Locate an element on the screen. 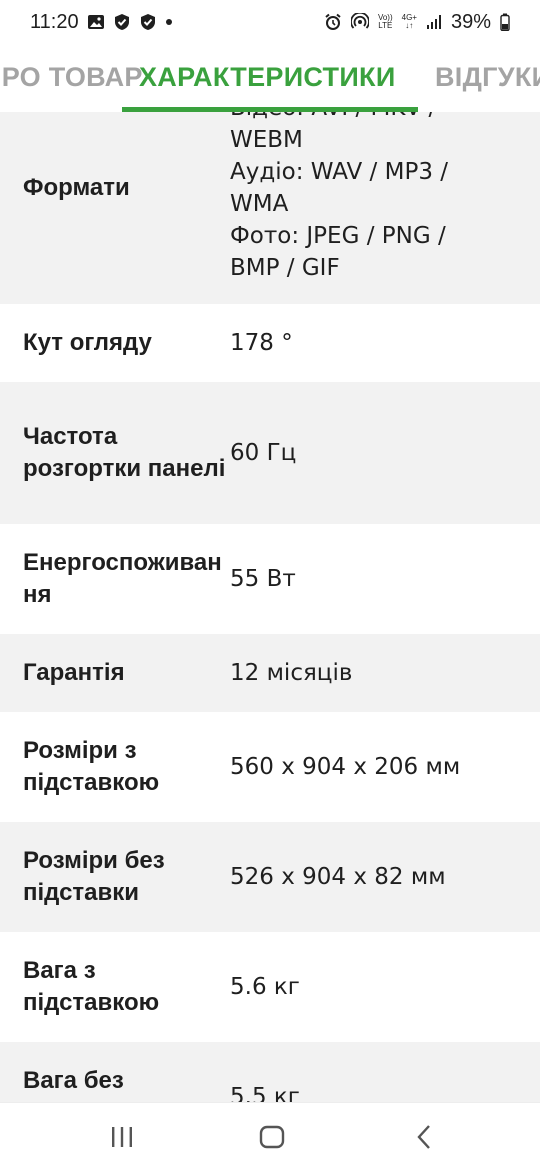  spec-label: Кут огляду is located at coordinates (87, 342).